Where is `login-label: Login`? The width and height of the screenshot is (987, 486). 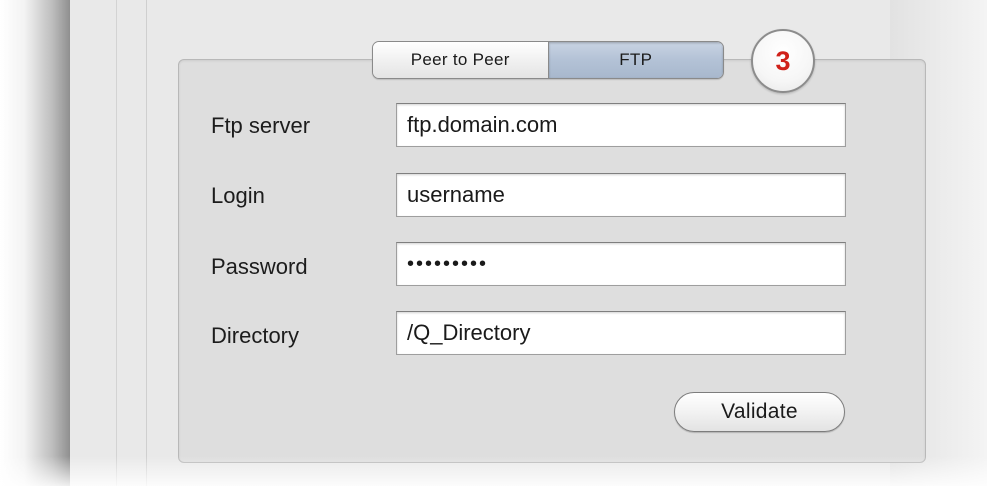
login-label: Login is located at coordinates (238, 195).